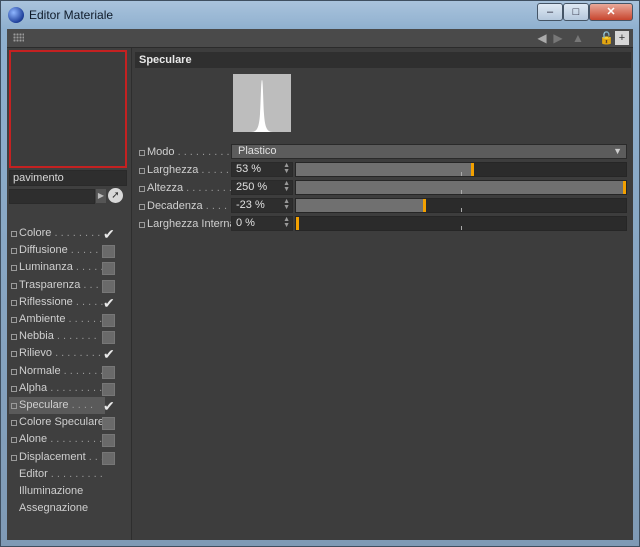  What do you see at coordinates (18, 37) in the screenshot?
I see `grip-icon` at bounding box center [18, 37].